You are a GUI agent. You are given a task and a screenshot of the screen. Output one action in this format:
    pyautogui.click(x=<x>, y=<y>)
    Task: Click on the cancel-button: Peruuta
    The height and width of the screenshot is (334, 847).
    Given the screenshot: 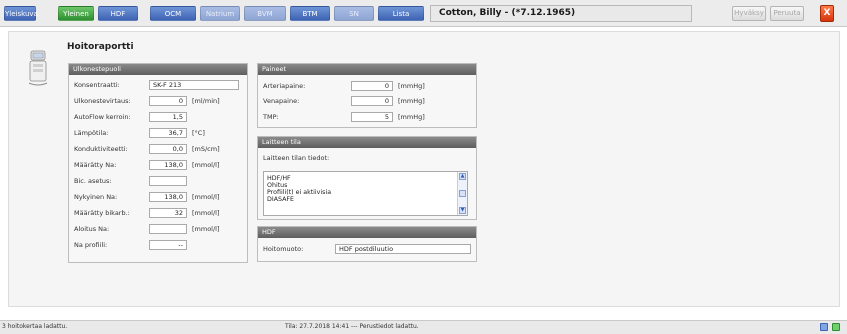 What is the action you would take?
    pyautogui.click(x=787, y=13)
    